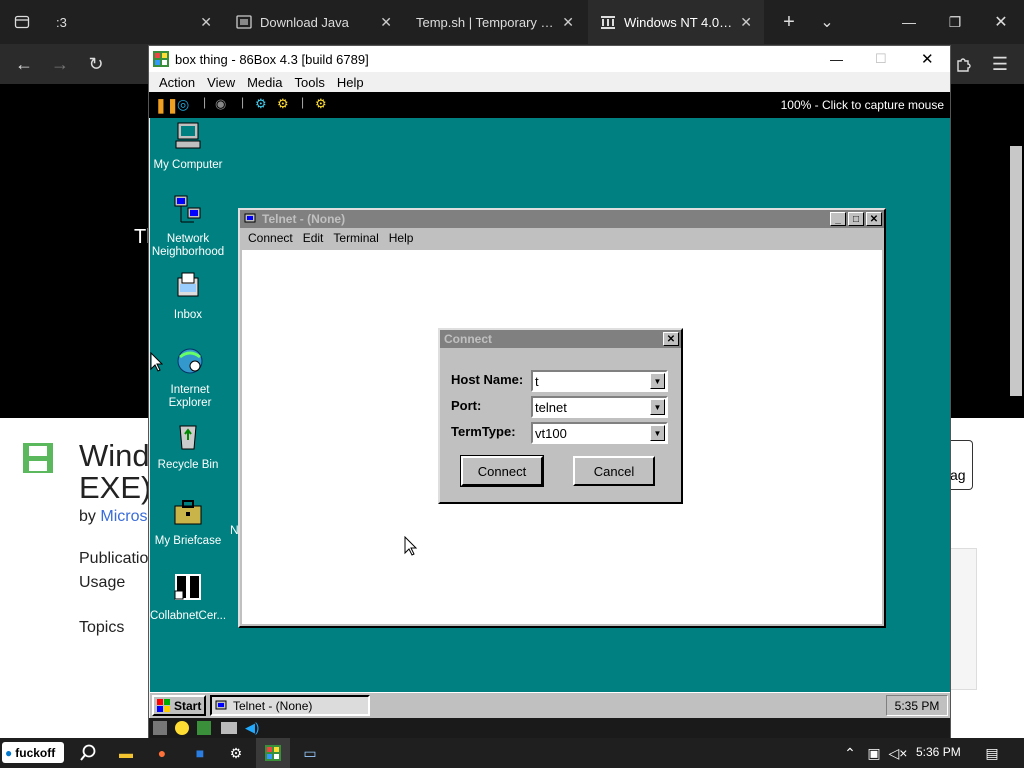  Describe the element at coordinates (188, 705) in the screenshot. I see `nt-start-label: Start` at that location.